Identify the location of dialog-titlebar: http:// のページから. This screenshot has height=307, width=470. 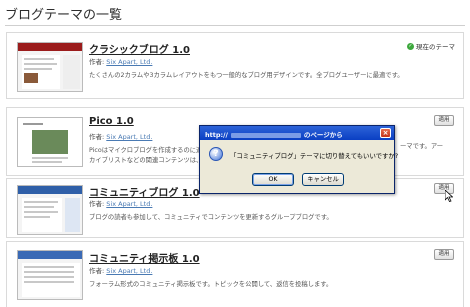
(297, 133).